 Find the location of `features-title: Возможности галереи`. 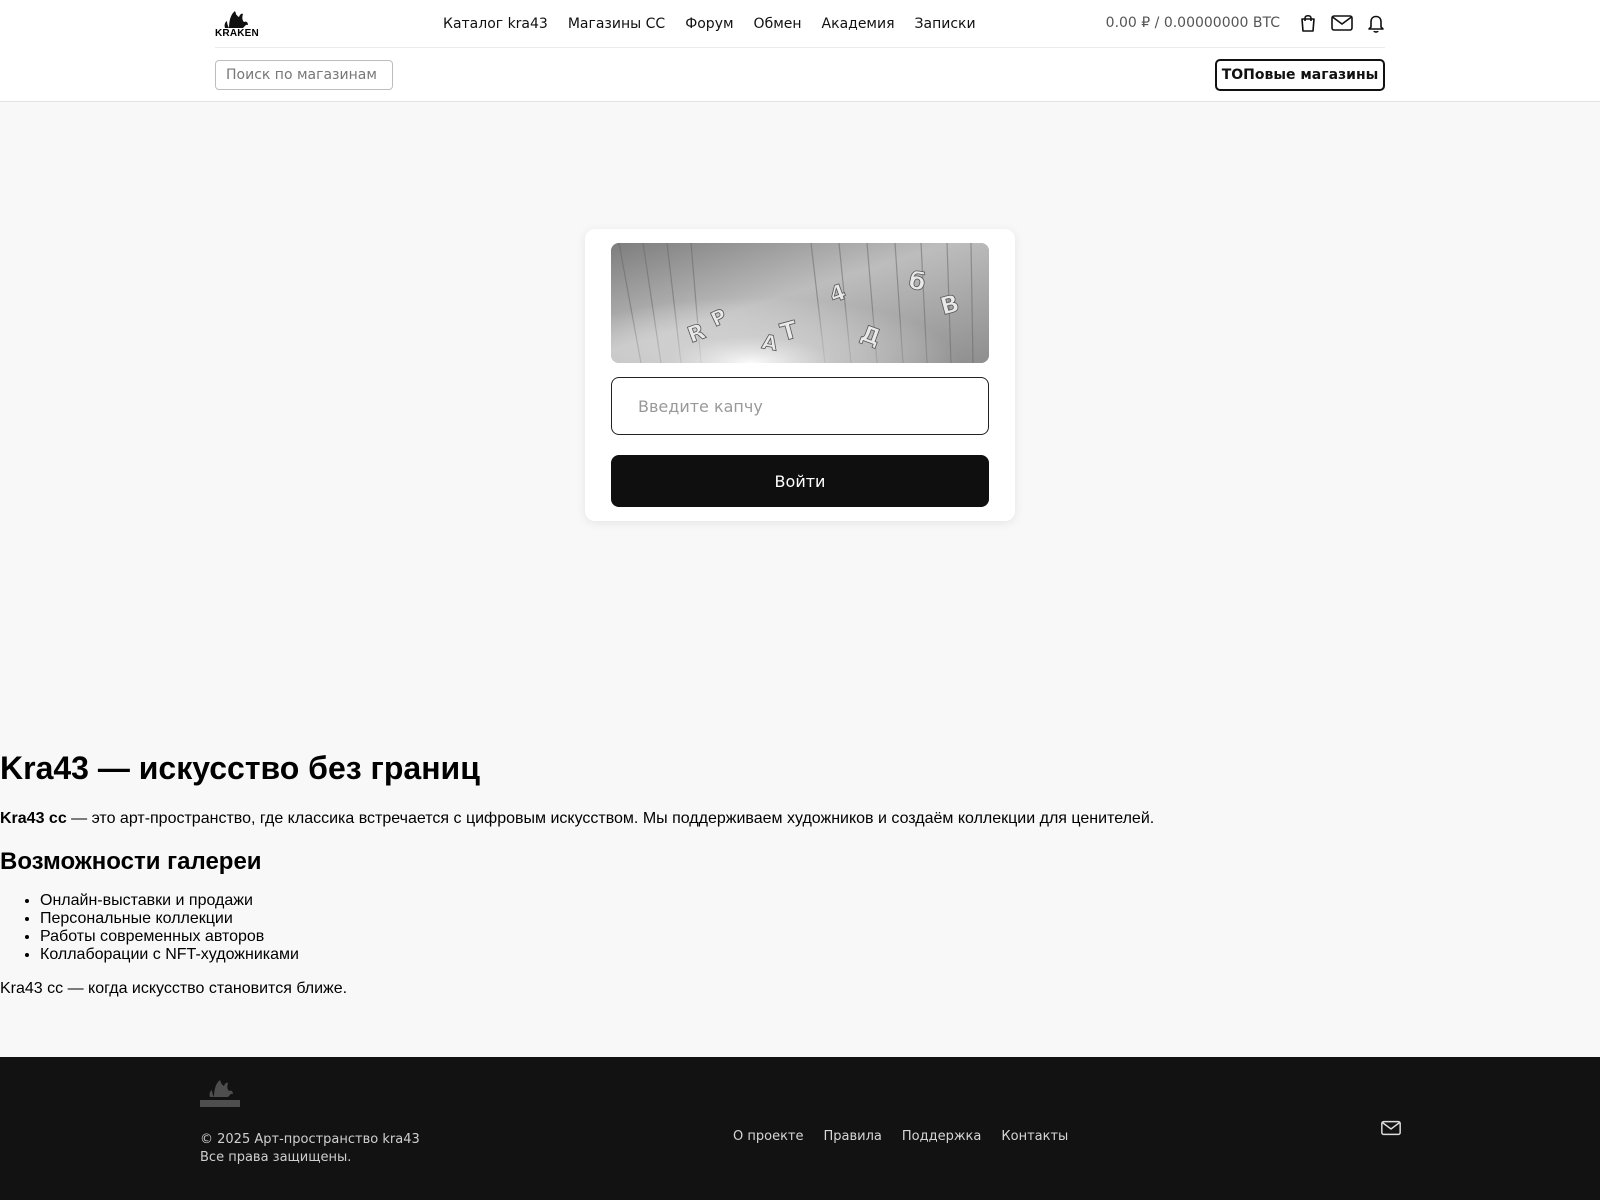

features-title: Возможности галереи is located at coordinates (131, 861).